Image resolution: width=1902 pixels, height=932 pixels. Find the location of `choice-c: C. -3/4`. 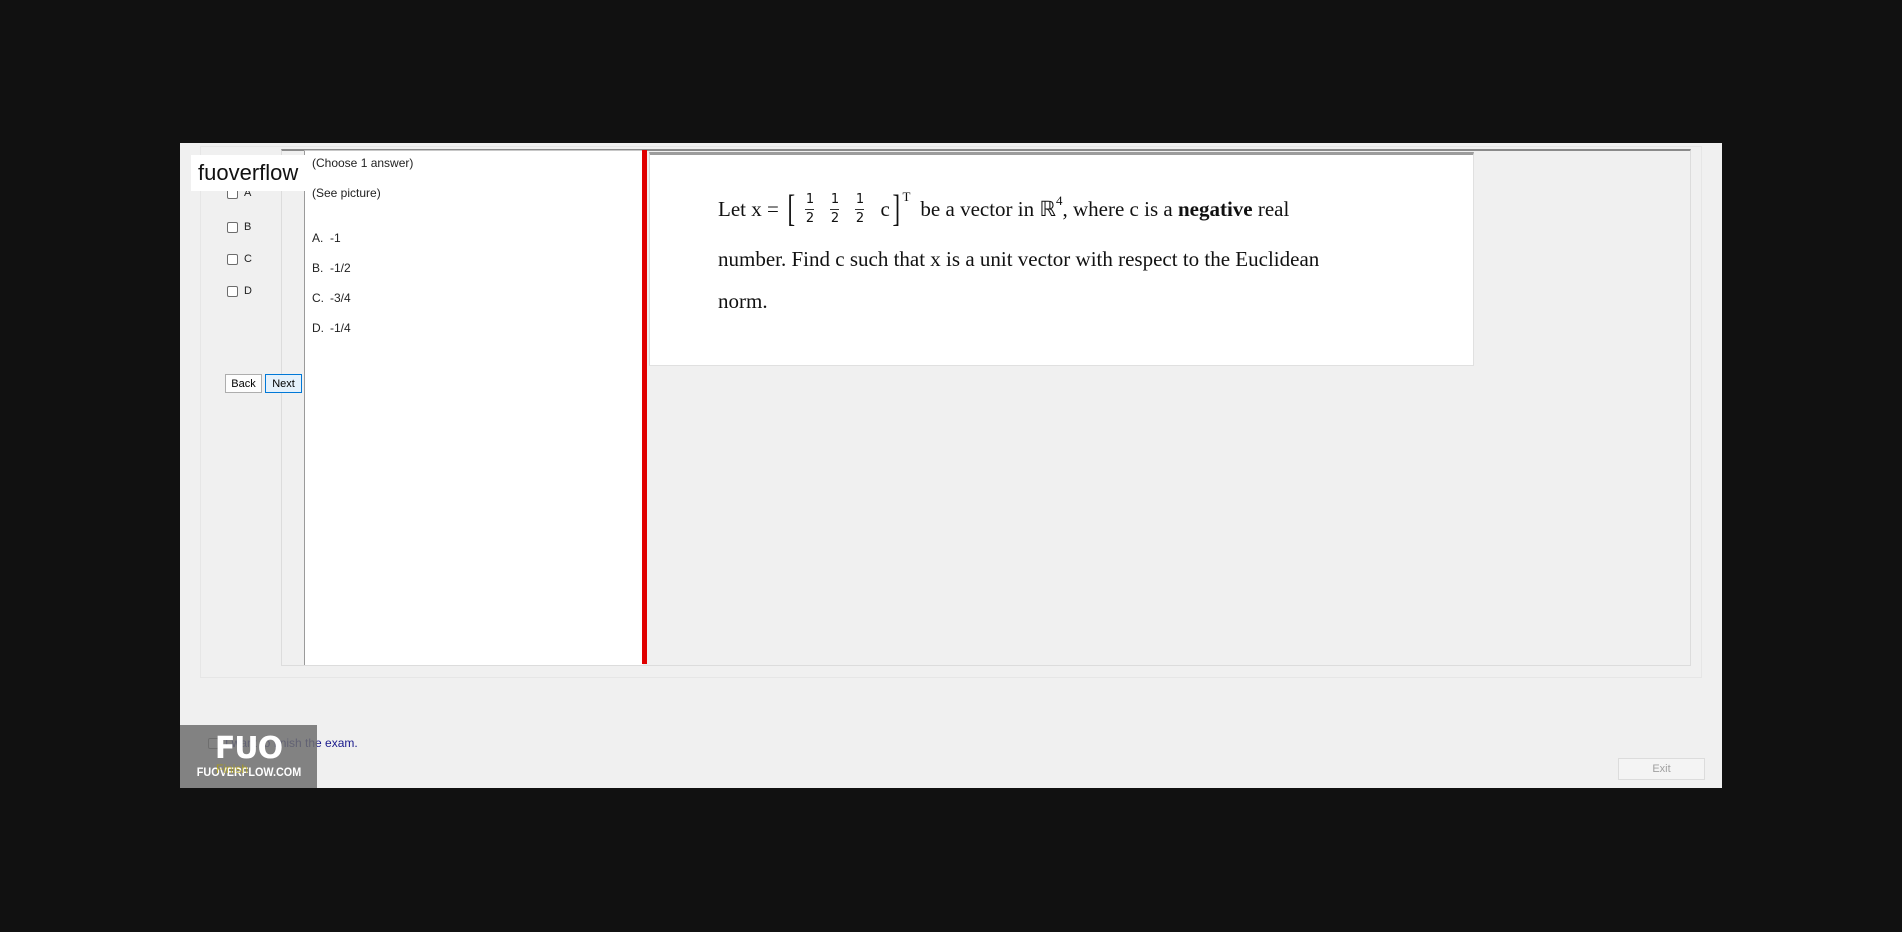

choice-c: C. -3/4 is located at coordinates (331, 298).